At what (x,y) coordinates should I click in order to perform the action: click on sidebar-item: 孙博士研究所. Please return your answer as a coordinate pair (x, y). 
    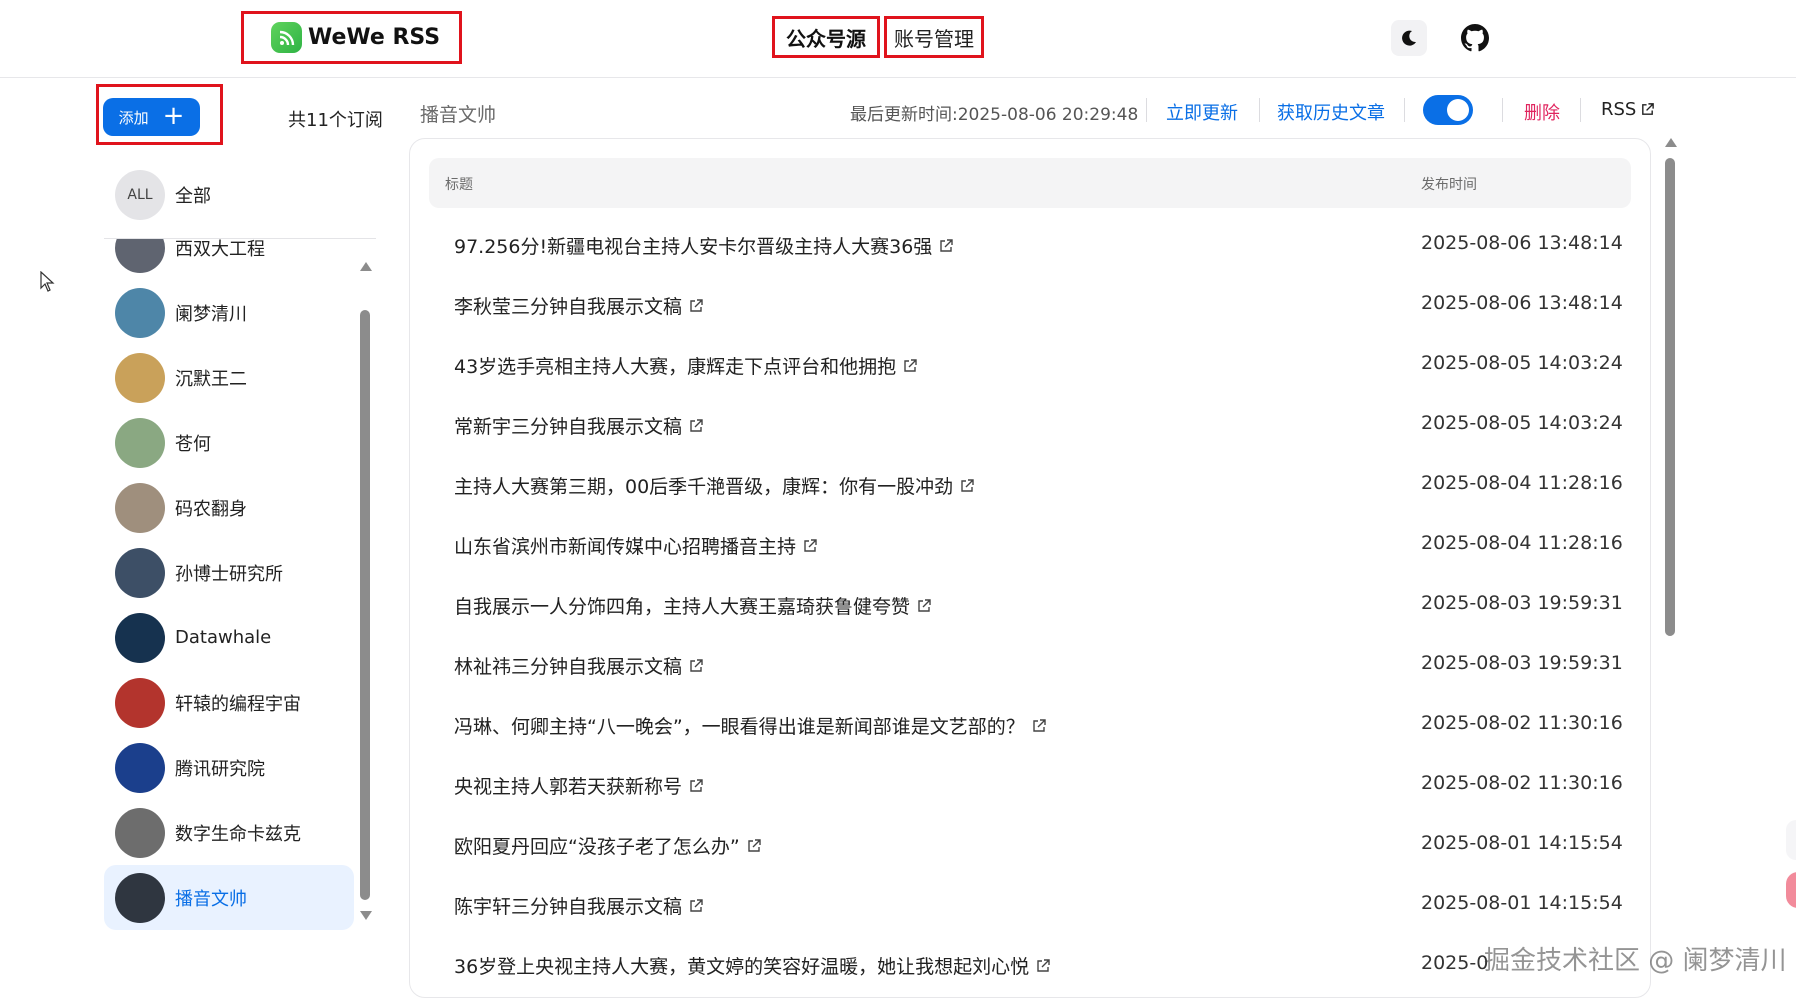
    Looking at the image, I should click on (229, 572).